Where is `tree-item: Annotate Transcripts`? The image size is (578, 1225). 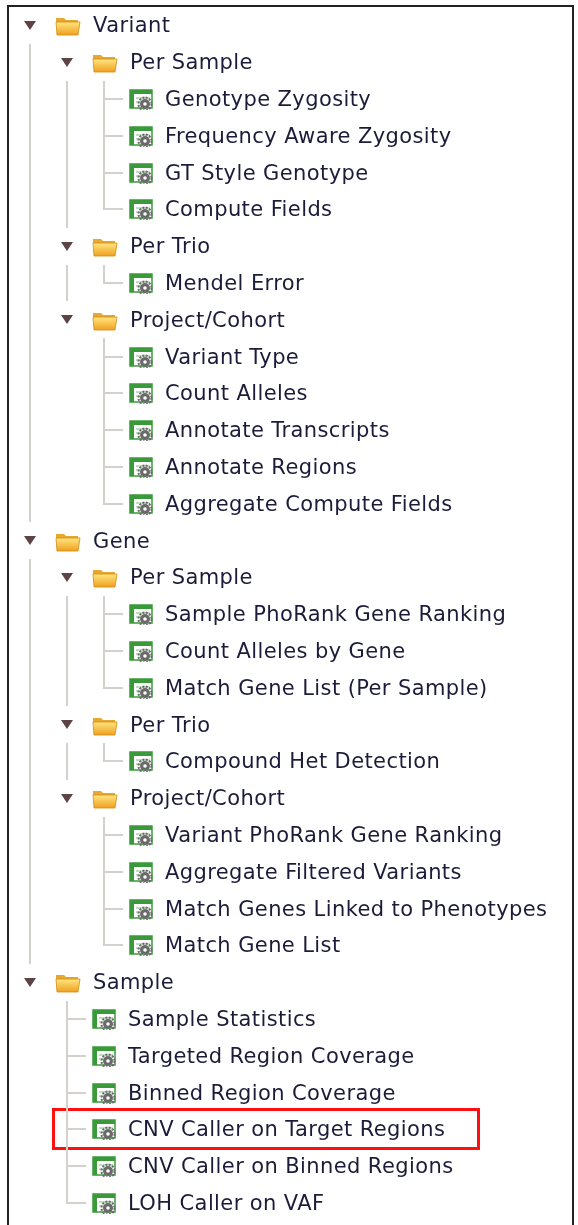
tree-item: Annotate Transcripts is located at coordinates (277, 430).